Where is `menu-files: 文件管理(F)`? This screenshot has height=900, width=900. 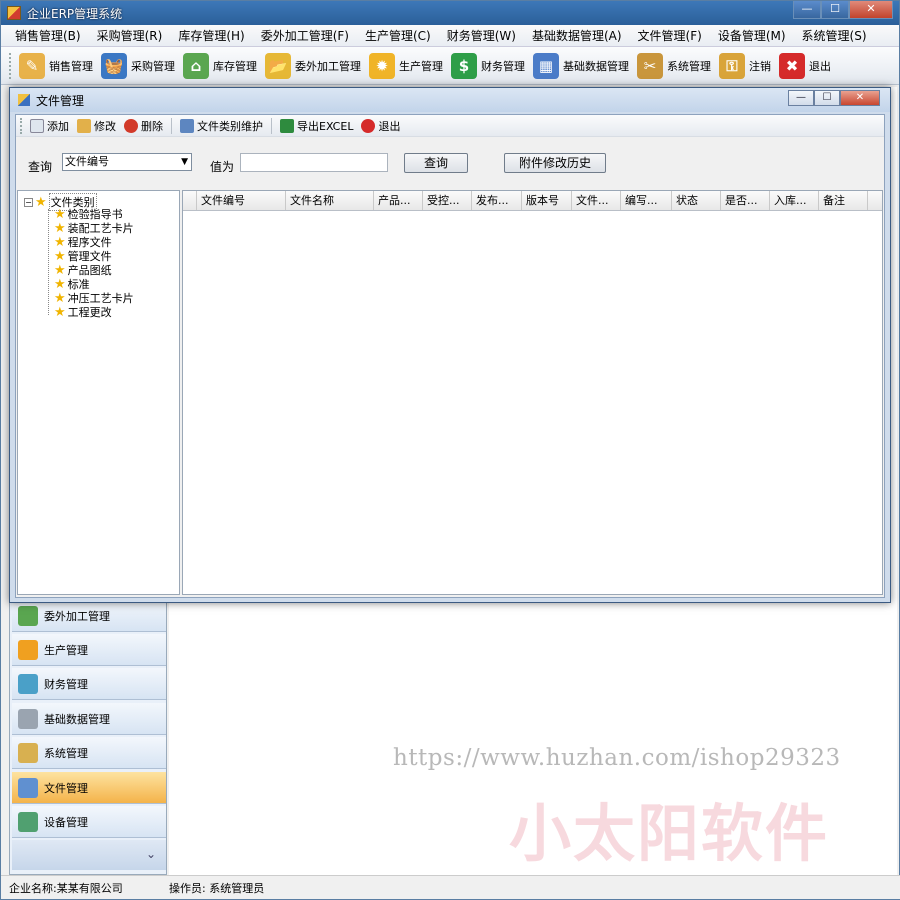
menu-files: 文件管理(F) is located at coordinates (670, 35).